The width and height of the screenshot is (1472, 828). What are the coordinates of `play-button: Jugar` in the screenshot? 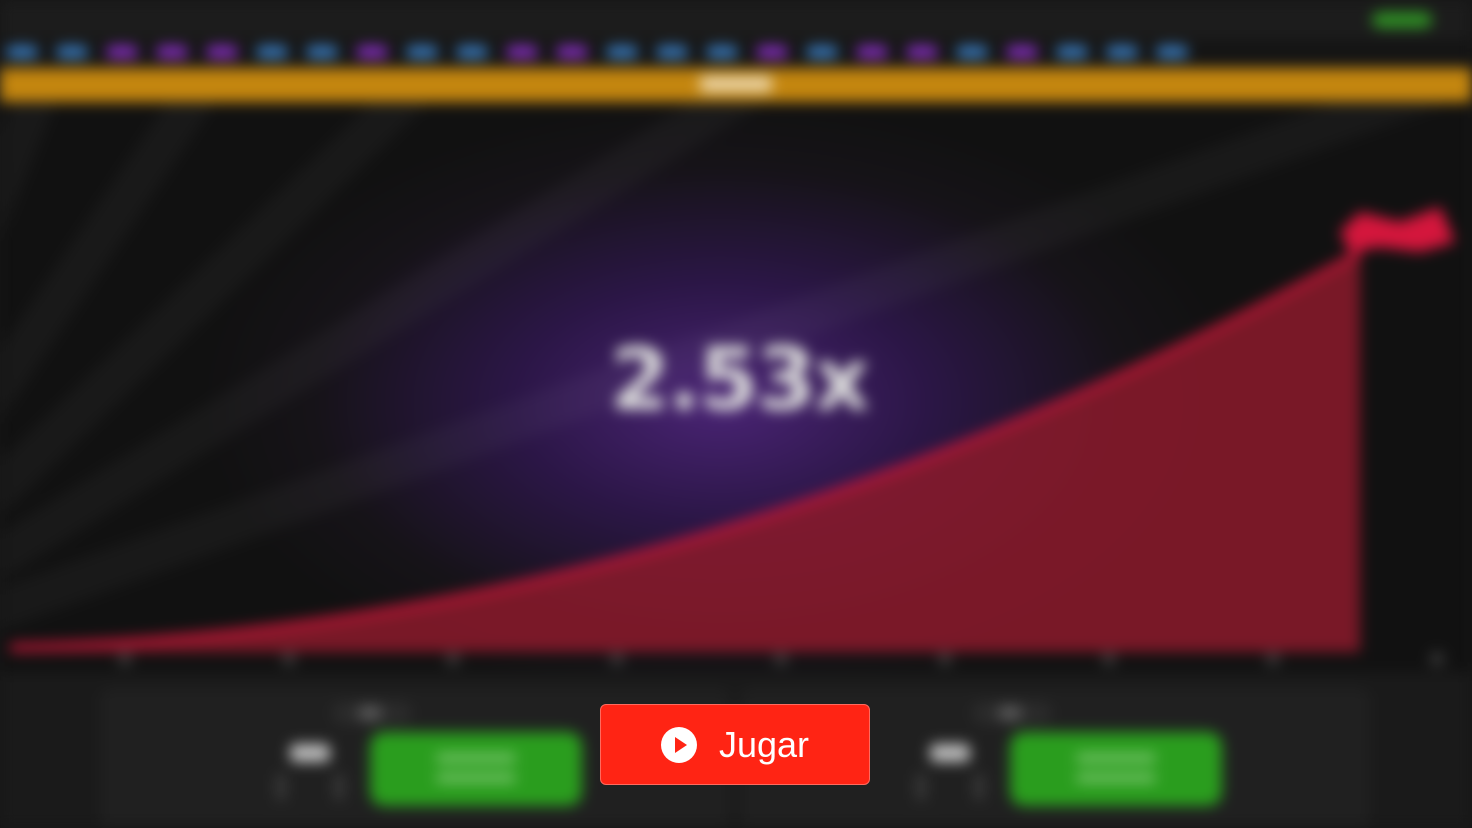 It's located at (735, 744).